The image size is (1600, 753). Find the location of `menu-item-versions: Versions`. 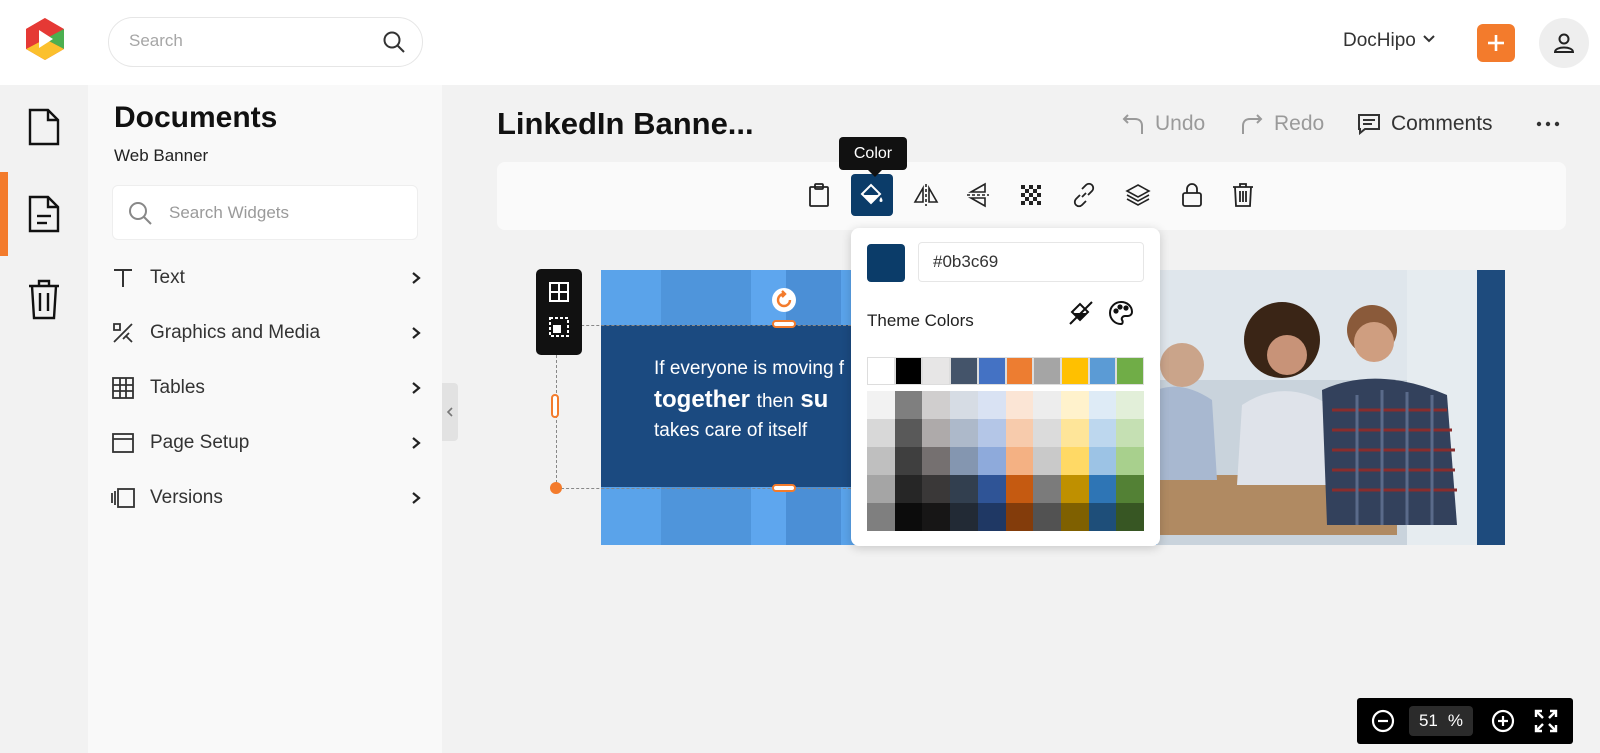

menu-item-versions: Versions is located at coordinates (268, 498).